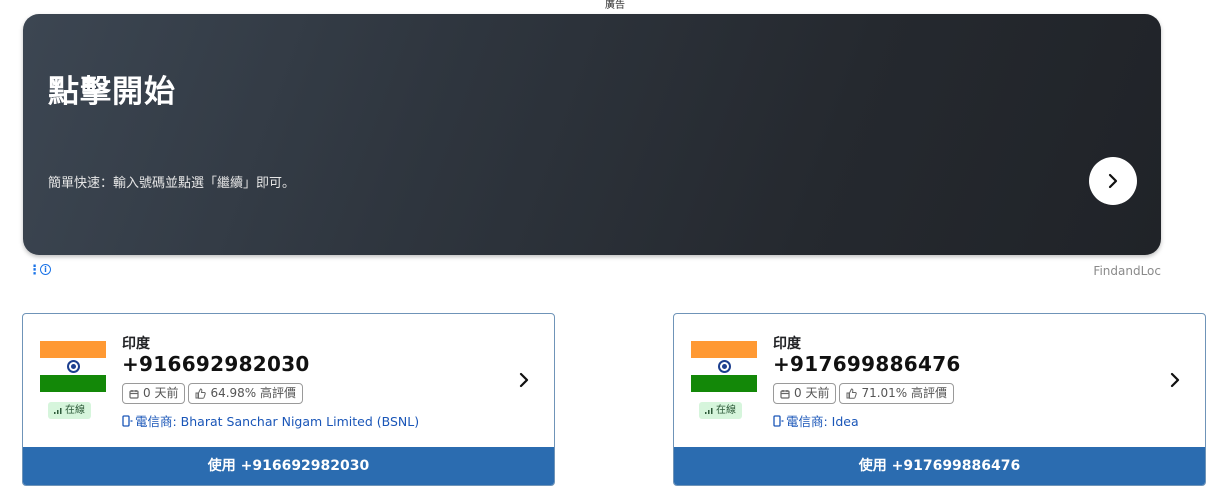 Image resolution: width=1230 pixels, height=500 pixels. Describe the element at coordinates (615, 5) in the screenshot. I see `ad-label: 廣告` at that location.